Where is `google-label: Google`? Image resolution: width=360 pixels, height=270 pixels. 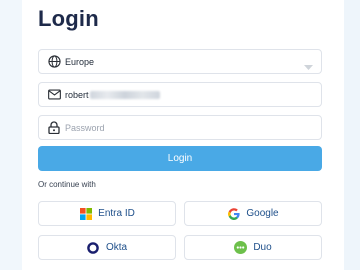 google-label: Google is located at coordinates (262, 213).